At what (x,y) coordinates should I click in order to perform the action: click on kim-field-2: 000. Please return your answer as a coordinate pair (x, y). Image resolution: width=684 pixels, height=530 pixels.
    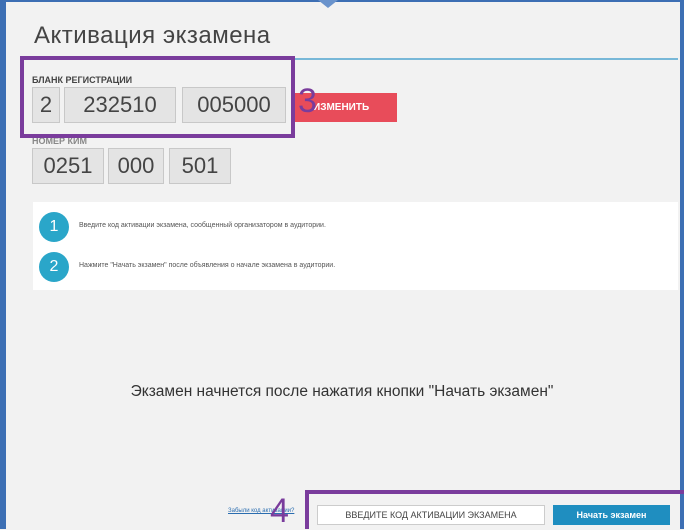
    Looking at the image, I should click on (136, 166).